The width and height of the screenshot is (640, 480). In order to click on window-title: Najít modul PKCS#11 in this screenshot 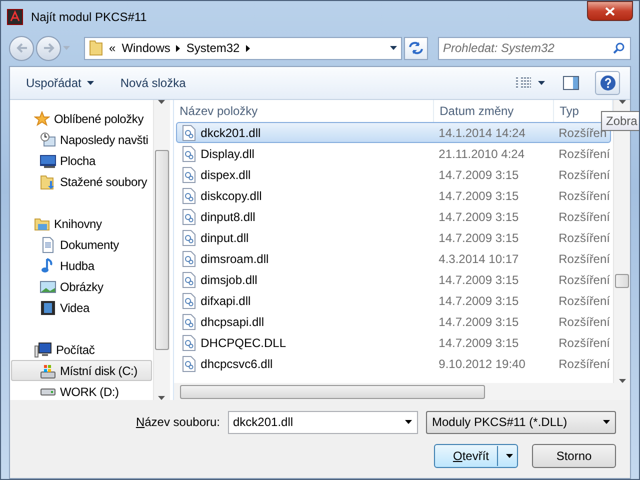, I will do `click(89, 17)`.